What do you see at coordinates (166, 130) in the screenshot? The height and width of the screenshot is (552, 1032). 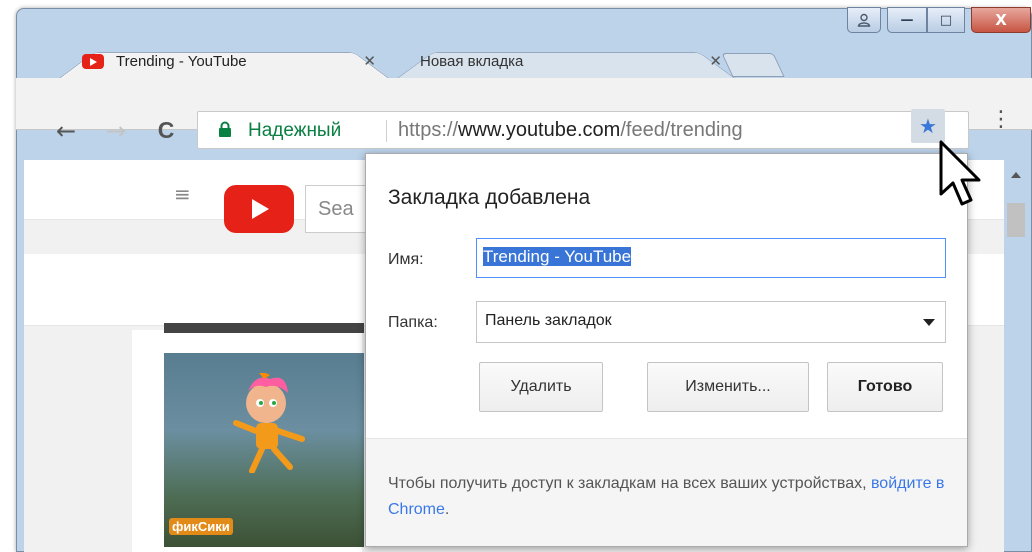 I see `reload-button: C` at bounding box center [166, 130].